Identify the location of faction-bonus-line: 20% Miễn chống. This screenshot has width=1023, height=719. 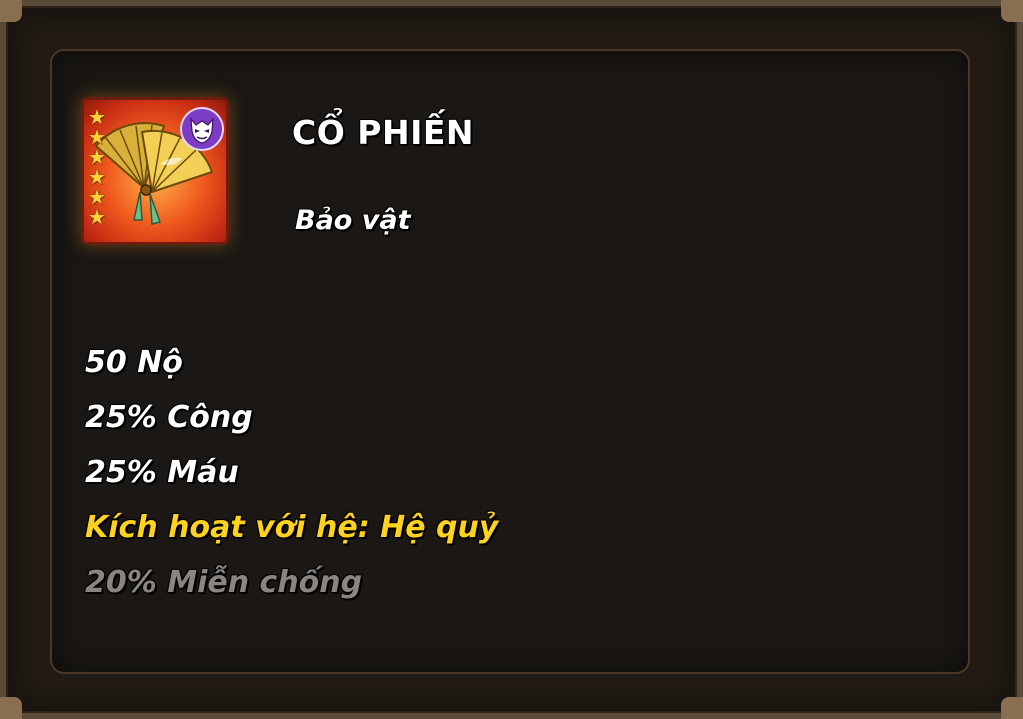
(224, 582).